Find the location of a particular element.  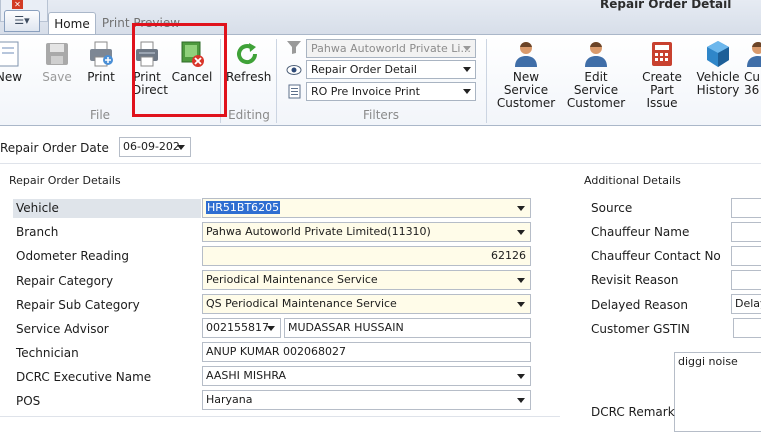

document-icon is located at coordinates (294, 91).